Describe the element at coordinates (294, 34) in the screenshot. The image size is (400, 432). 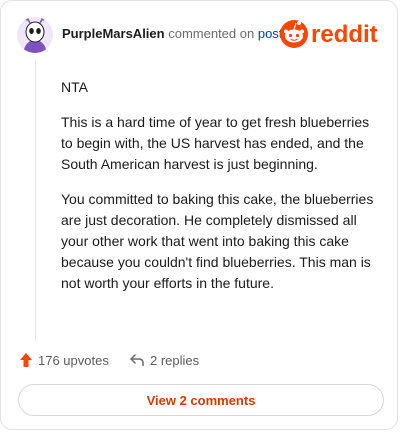
I see `reddit-snoo-icon` at that location.